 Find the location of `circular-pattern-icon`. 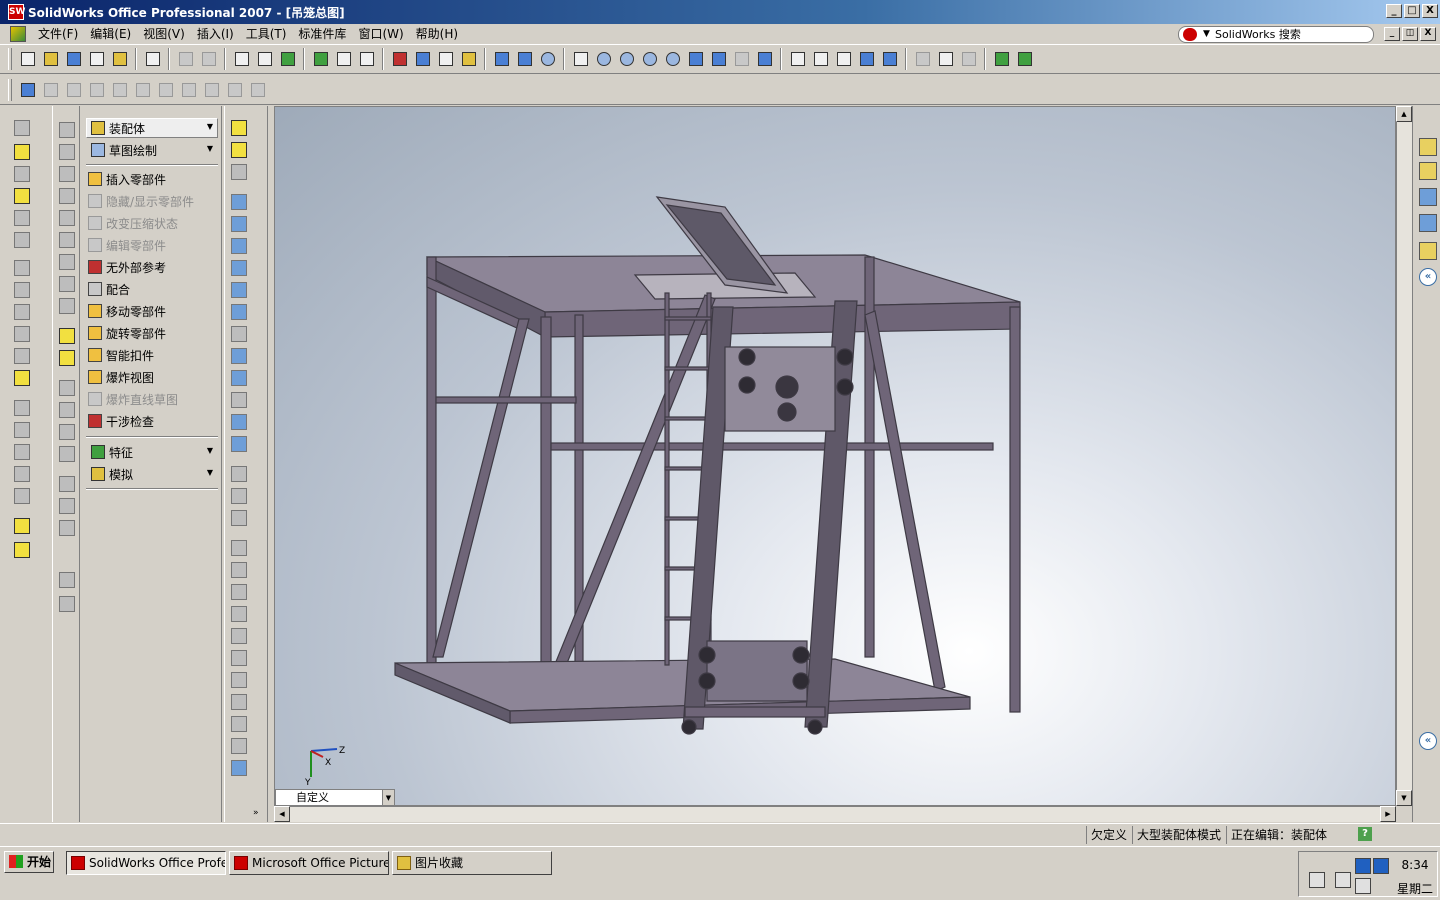

circular-pattern-icon is located at coordinates (22, 430).